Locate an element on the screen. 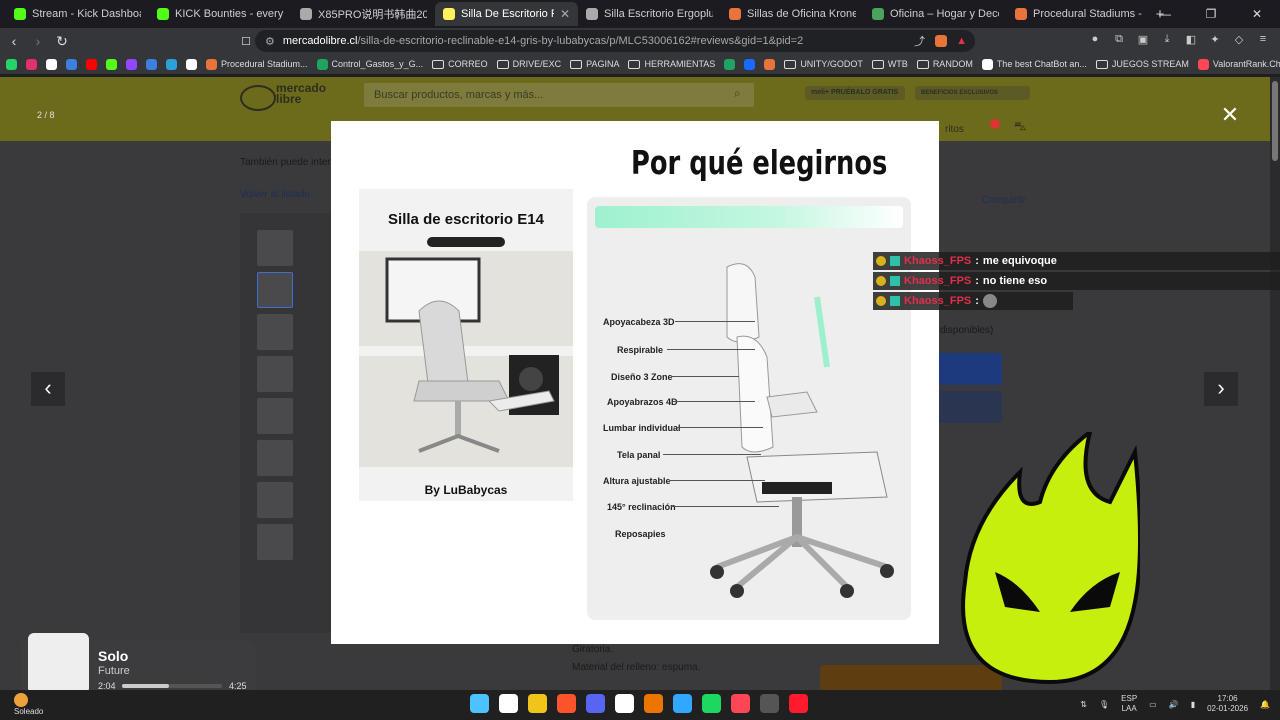 The height and width of the screenshot is (720, 1280). back-to-list-link: Volver al listado is located at coordinates (275, 194).